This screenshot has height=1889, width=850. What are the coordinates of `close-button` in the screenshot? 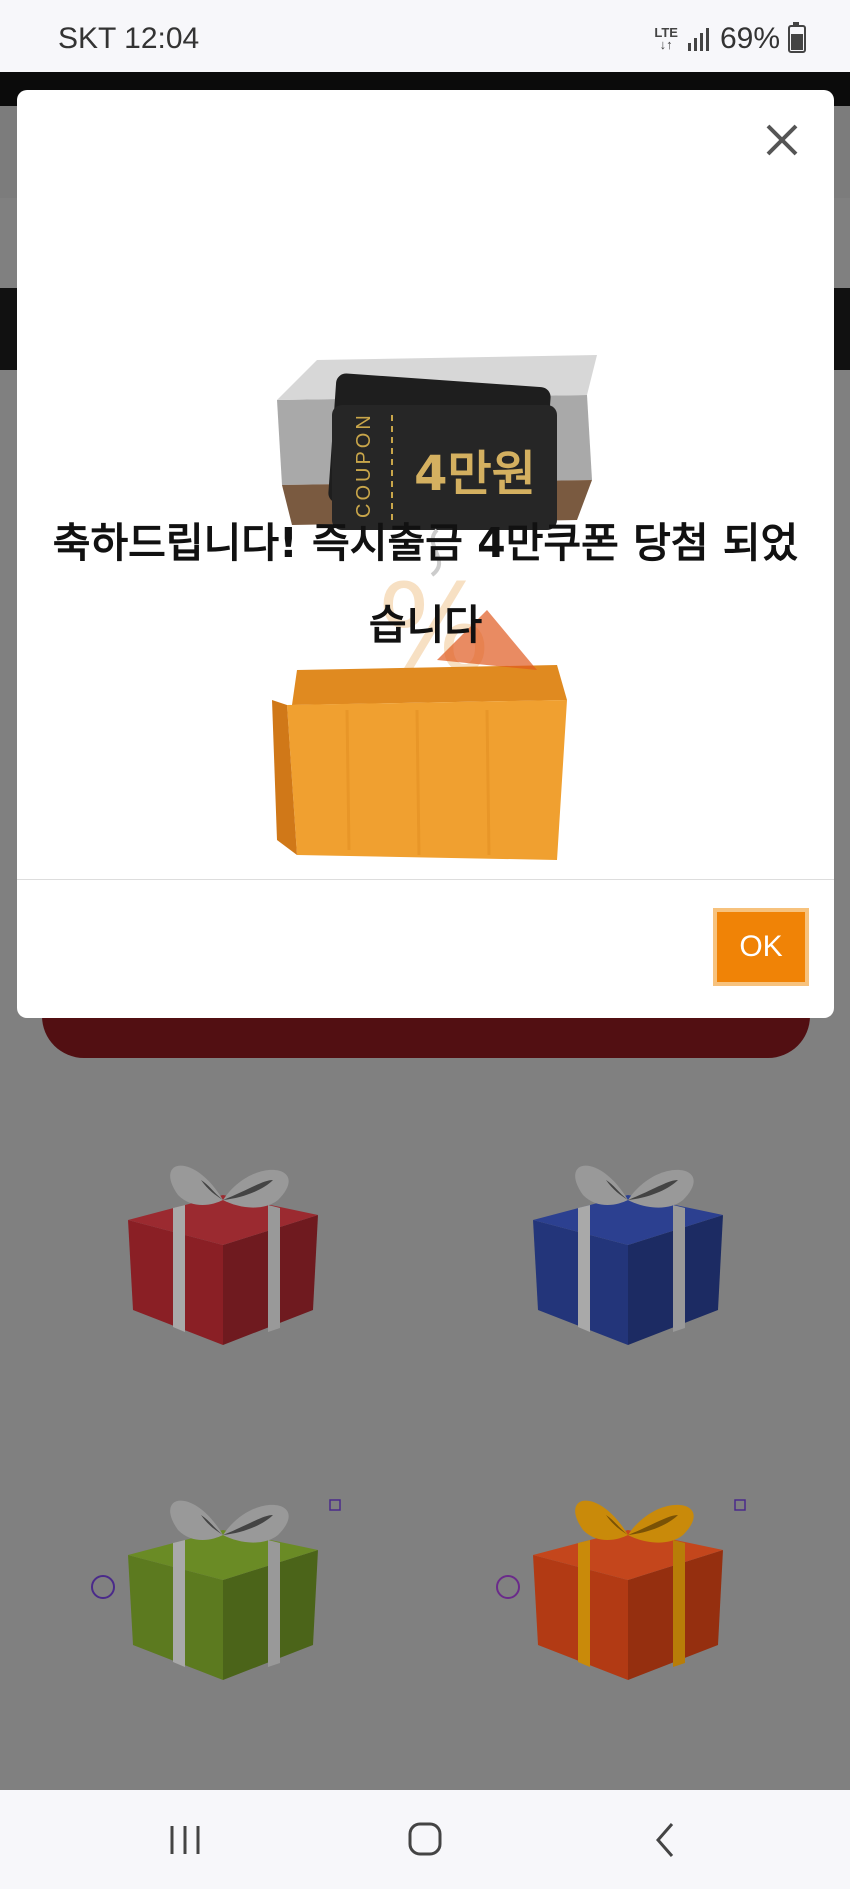 It's located at (782, 140).